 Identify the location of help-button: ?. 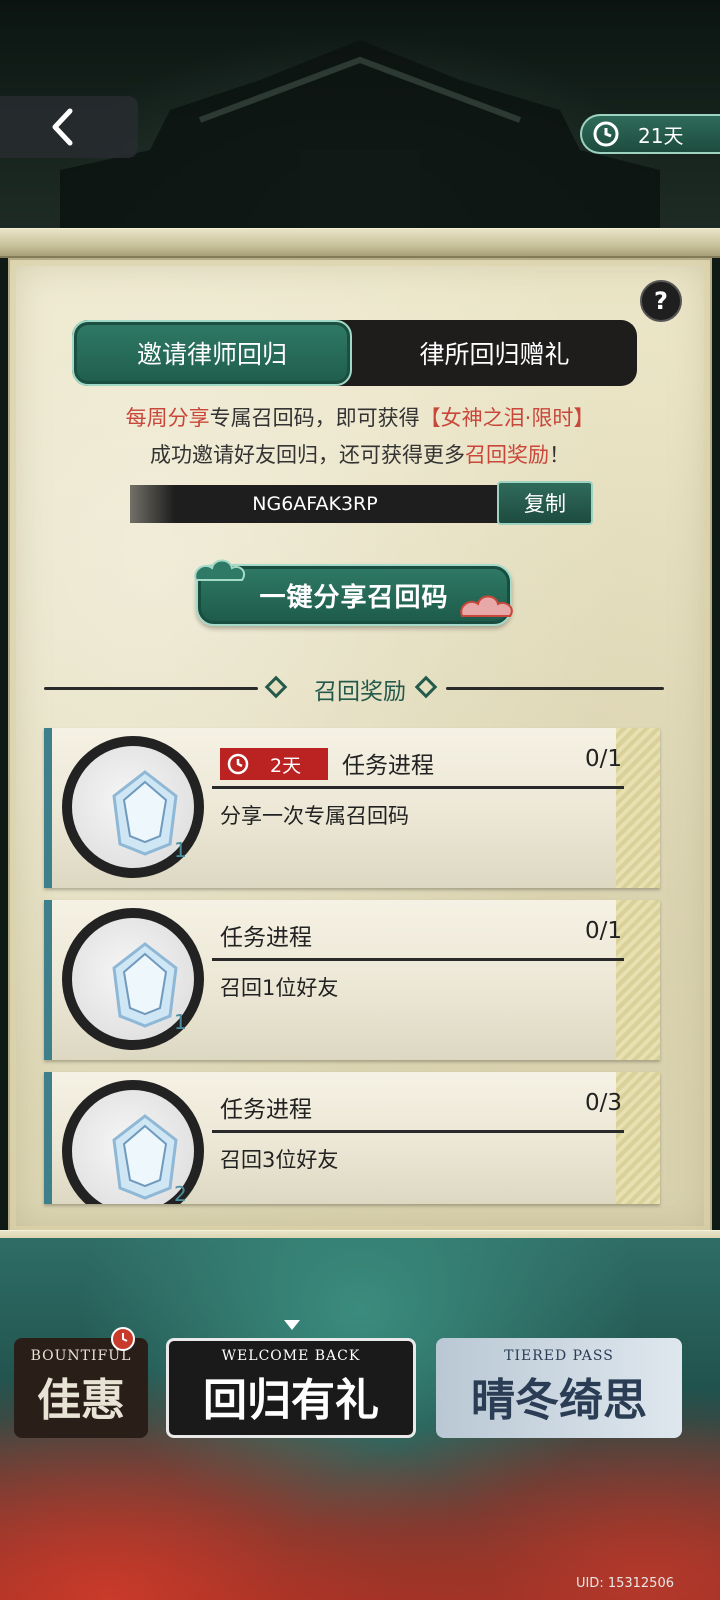
(661, 301).